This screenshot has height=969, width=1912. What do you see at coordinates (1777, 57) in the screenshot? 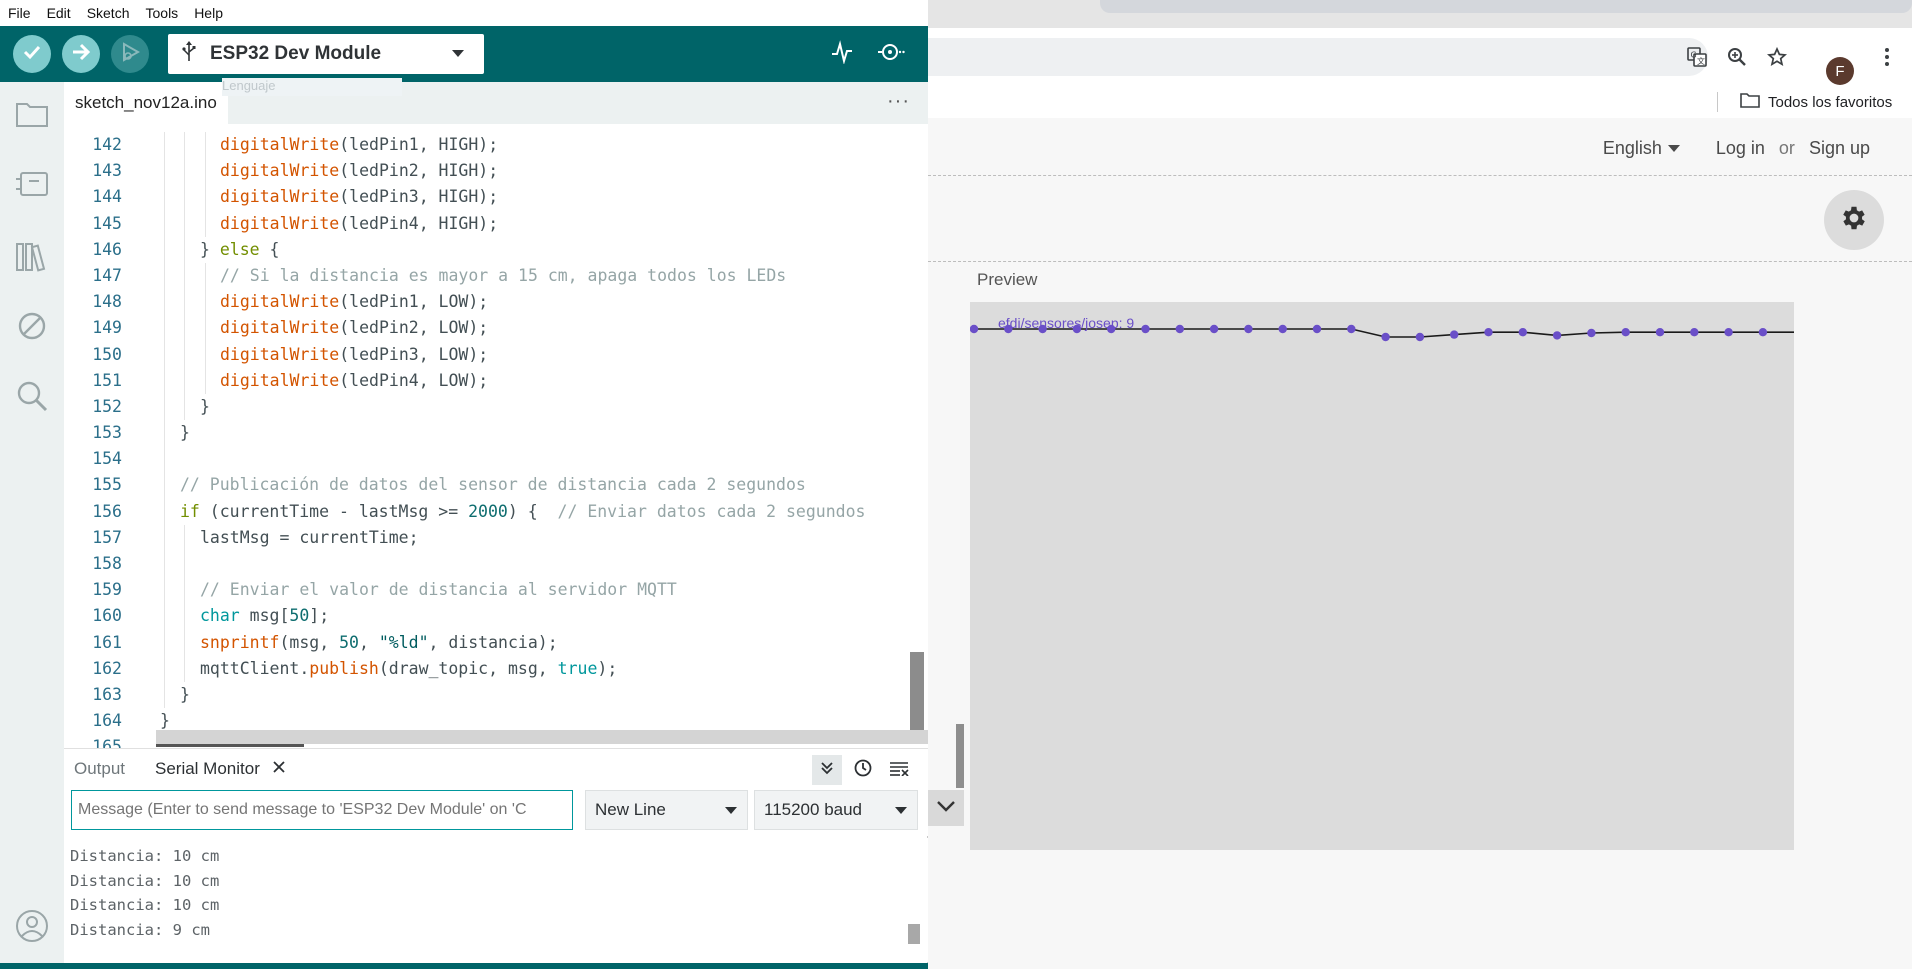
I see `bookmark-star-icon` at bounding box center [1777, 57].